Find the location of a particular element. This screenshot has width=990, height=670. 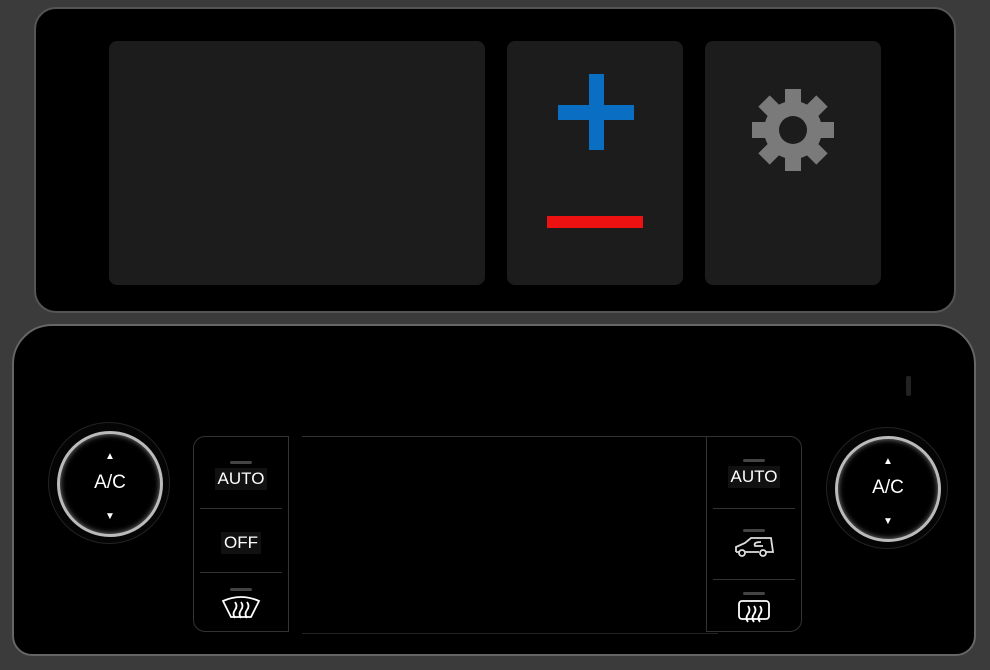

settings-tile is located at coordinates (793, 163).